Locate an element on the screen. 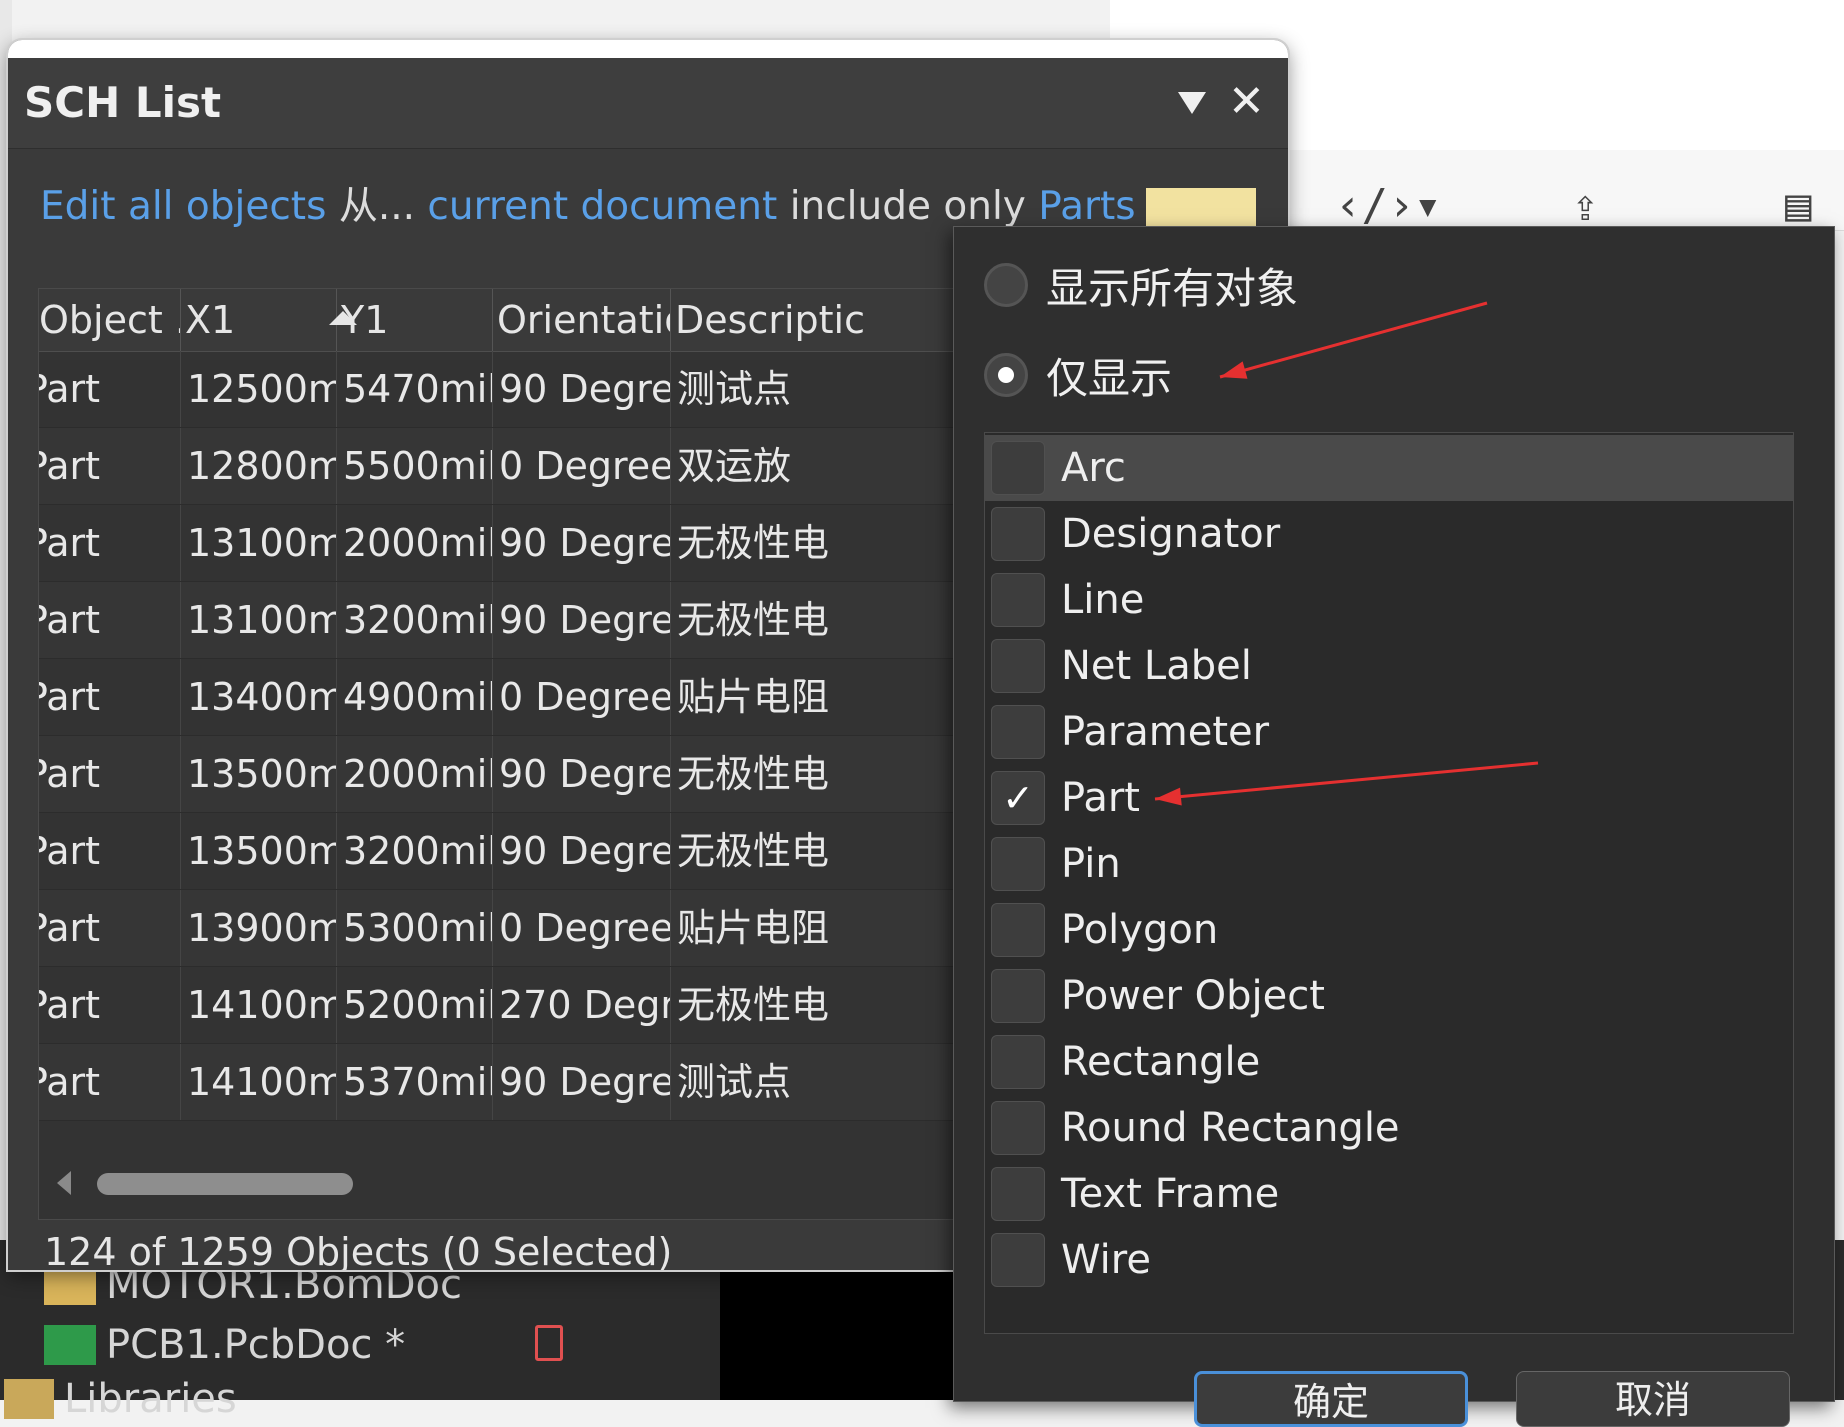 This screenshot has height=1427, width=1844. layout-icon: ▤ is located at coordinates (1798, 205).